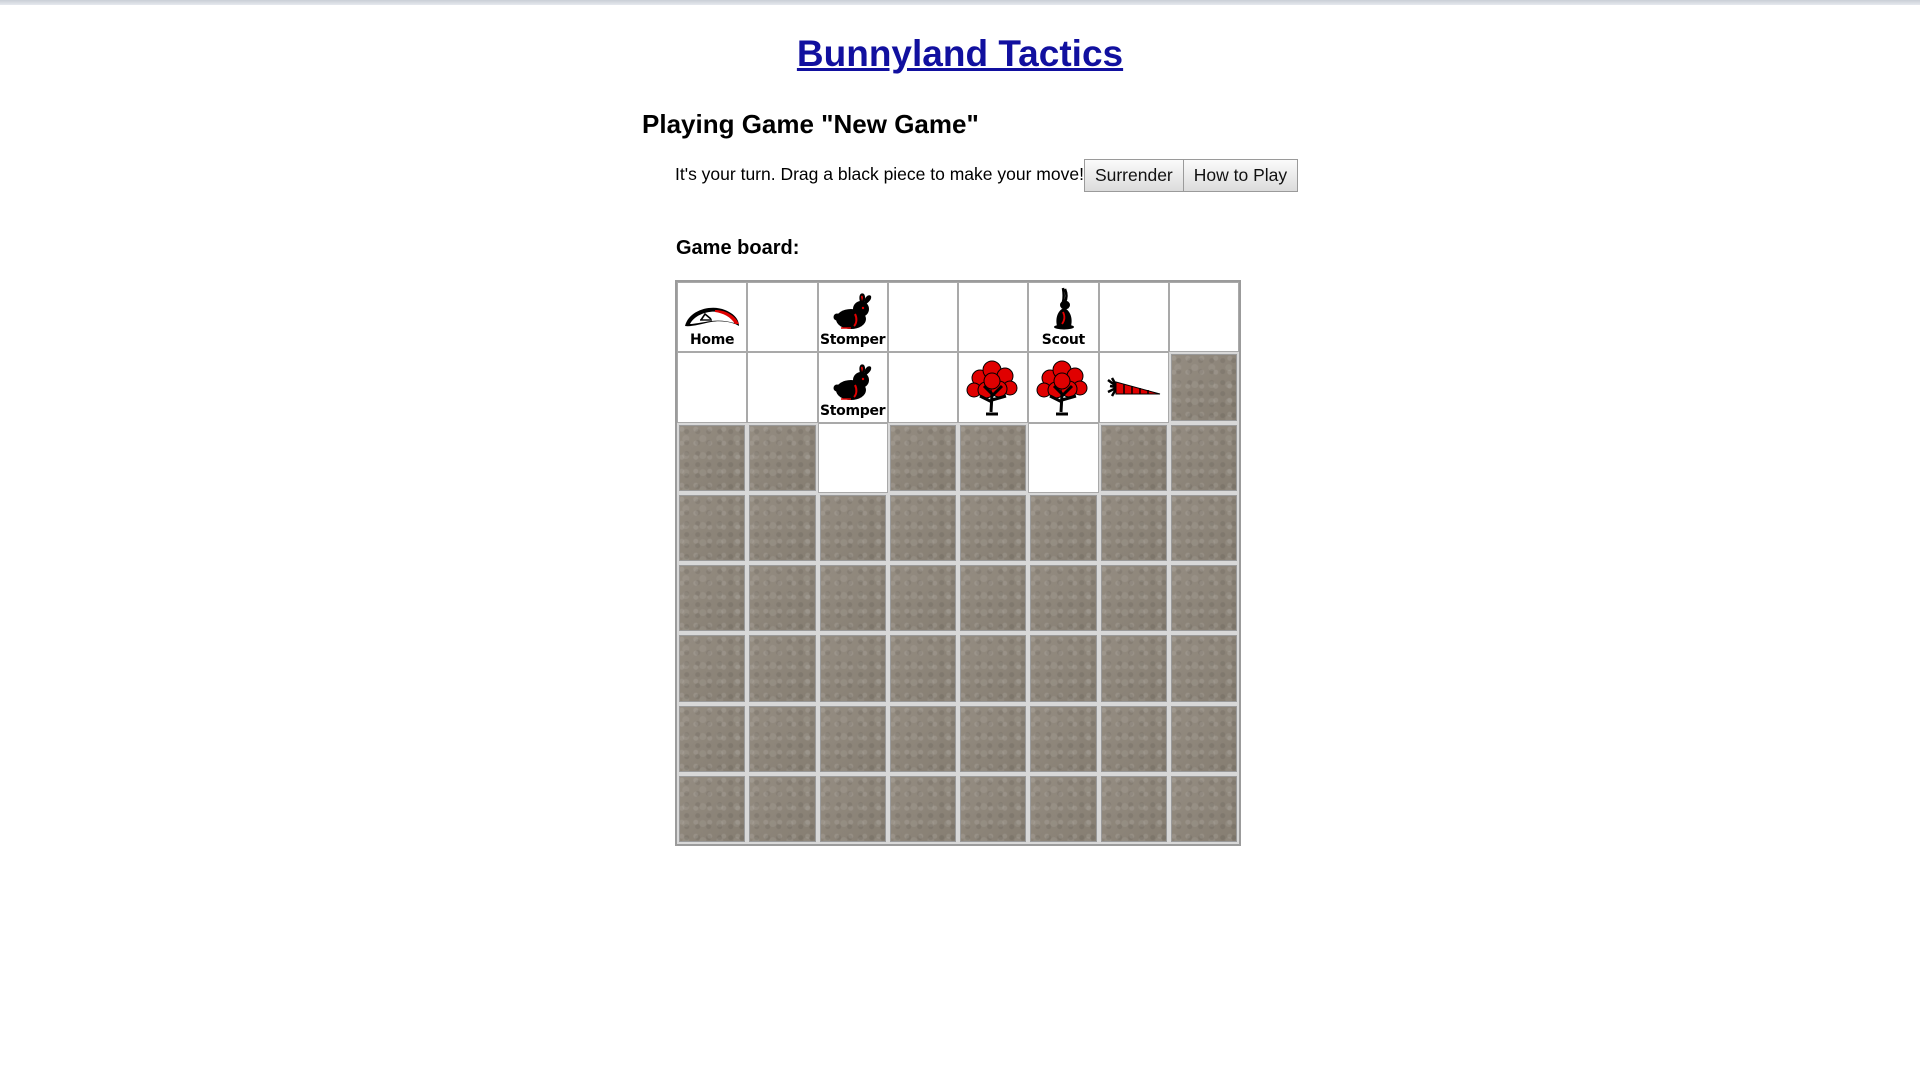 This screenshot has width=1920, height=1080. Describe the element at coordinates (810, 124) in the screenshot. I see `game-heading: Playing Game "New Game"` at that location.